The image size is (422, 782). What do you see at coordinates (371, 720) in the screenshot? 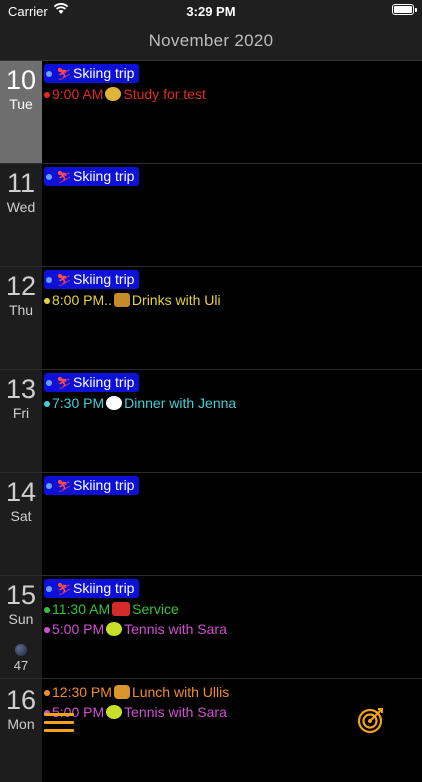
I see `target-icon` at bounding box center [371, 720].